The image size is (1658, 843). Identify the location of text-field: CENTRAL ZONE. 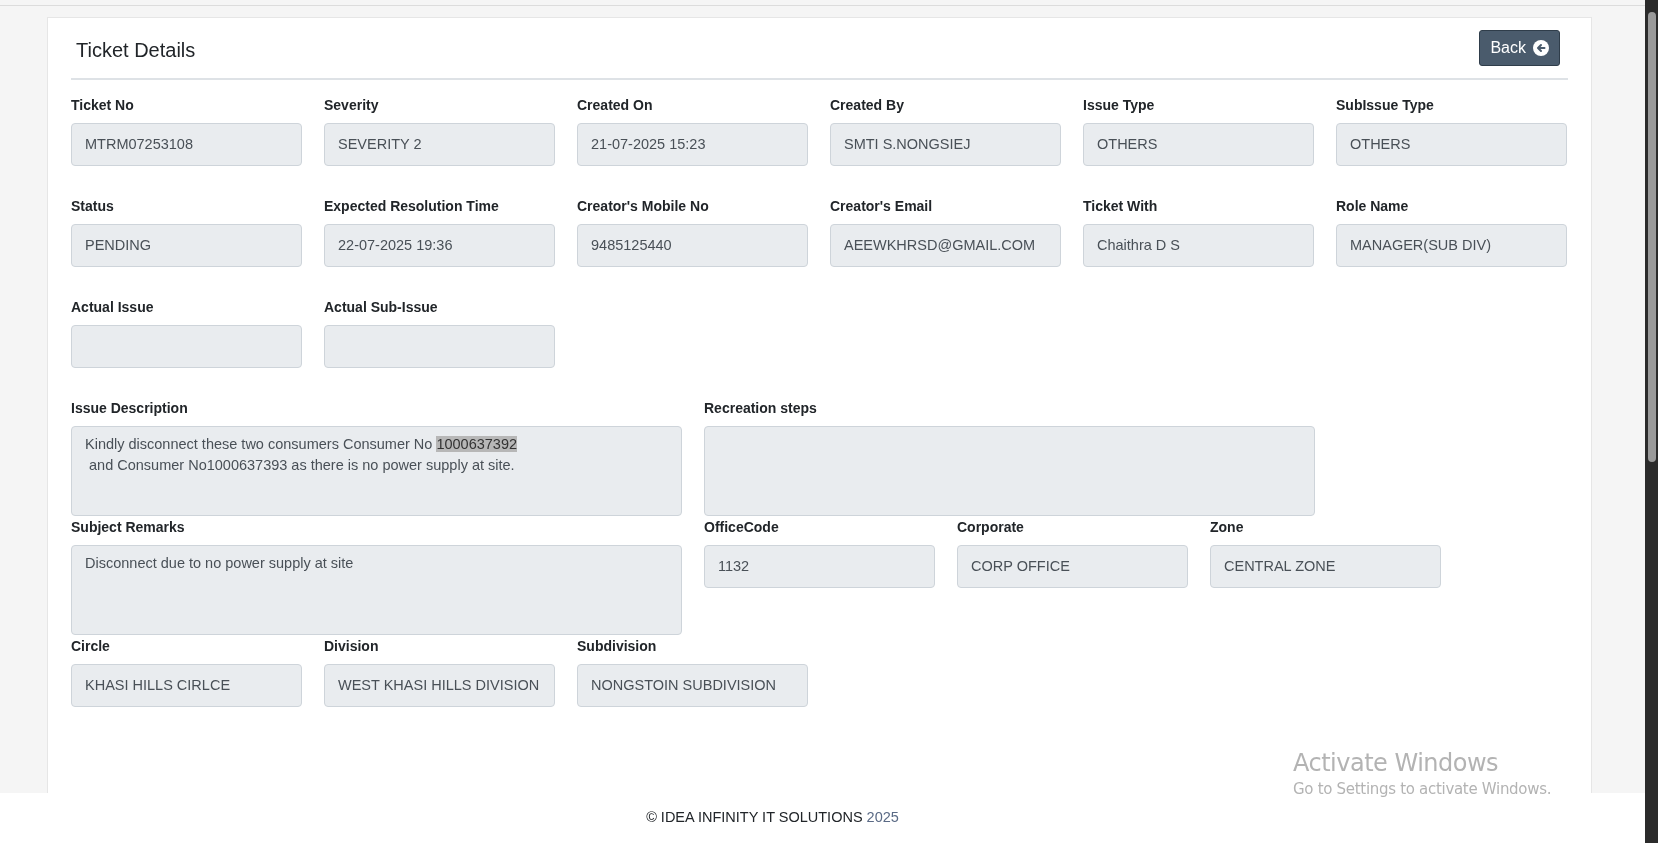
(1325, 566).